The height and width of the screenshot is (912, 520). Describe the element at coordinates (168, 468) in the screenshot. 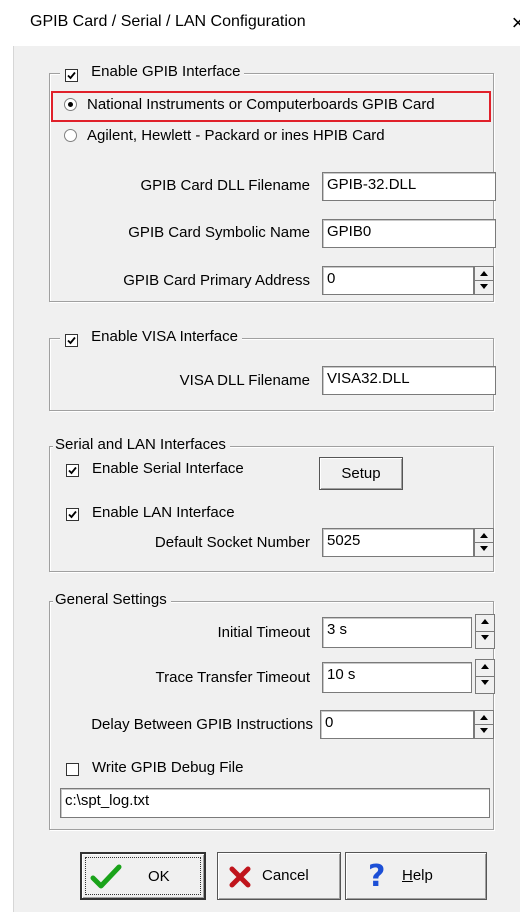

I see `enable-serial-label: Enable Serial Interface` at that location.